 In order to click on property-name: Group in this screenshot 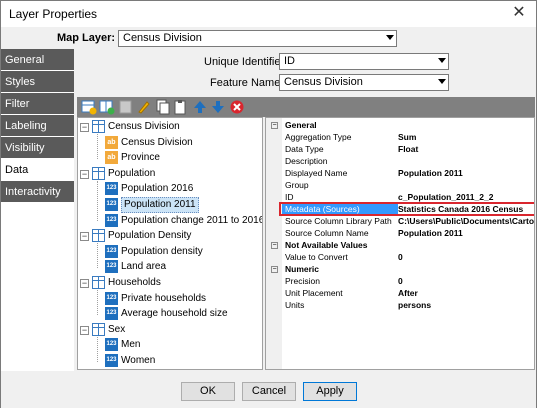, I will do `click(297, 185)`.